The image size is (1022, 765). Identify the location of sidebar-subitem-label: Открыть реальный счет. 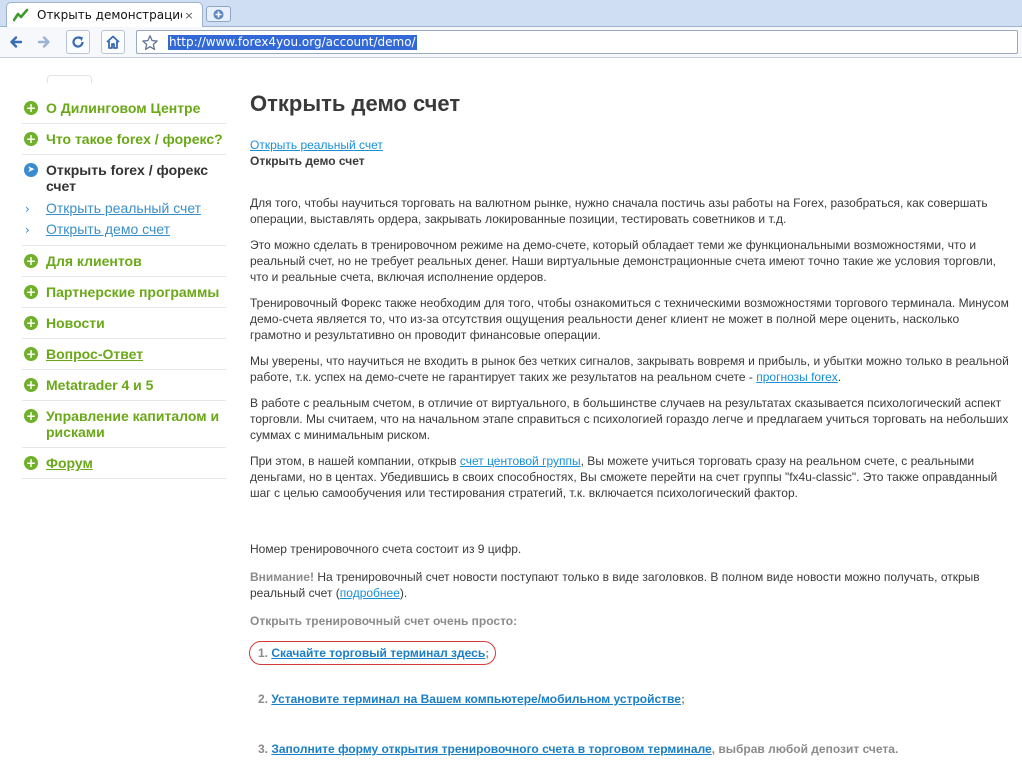
(123, 208).